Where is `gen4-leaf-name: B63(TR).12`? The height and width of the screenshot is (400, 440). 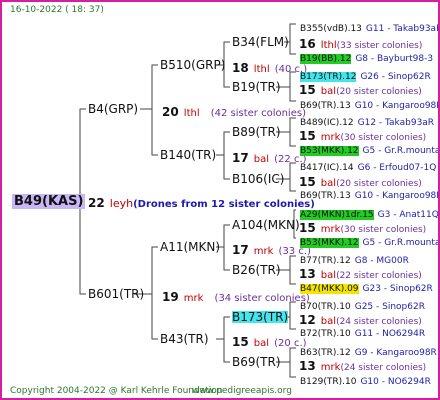
gen4-leaf-name: B63(TR).12 is located at coordinates (325, 353).